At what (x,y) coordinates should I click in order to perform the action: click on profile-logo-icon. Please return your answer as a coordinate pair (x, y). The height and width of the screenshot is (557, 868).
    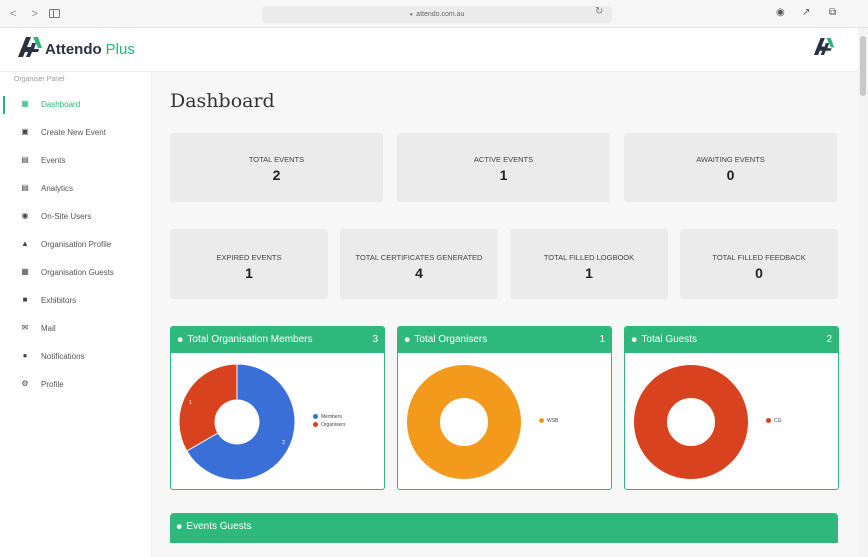
    Looking at the image, I should click on (824, 46).